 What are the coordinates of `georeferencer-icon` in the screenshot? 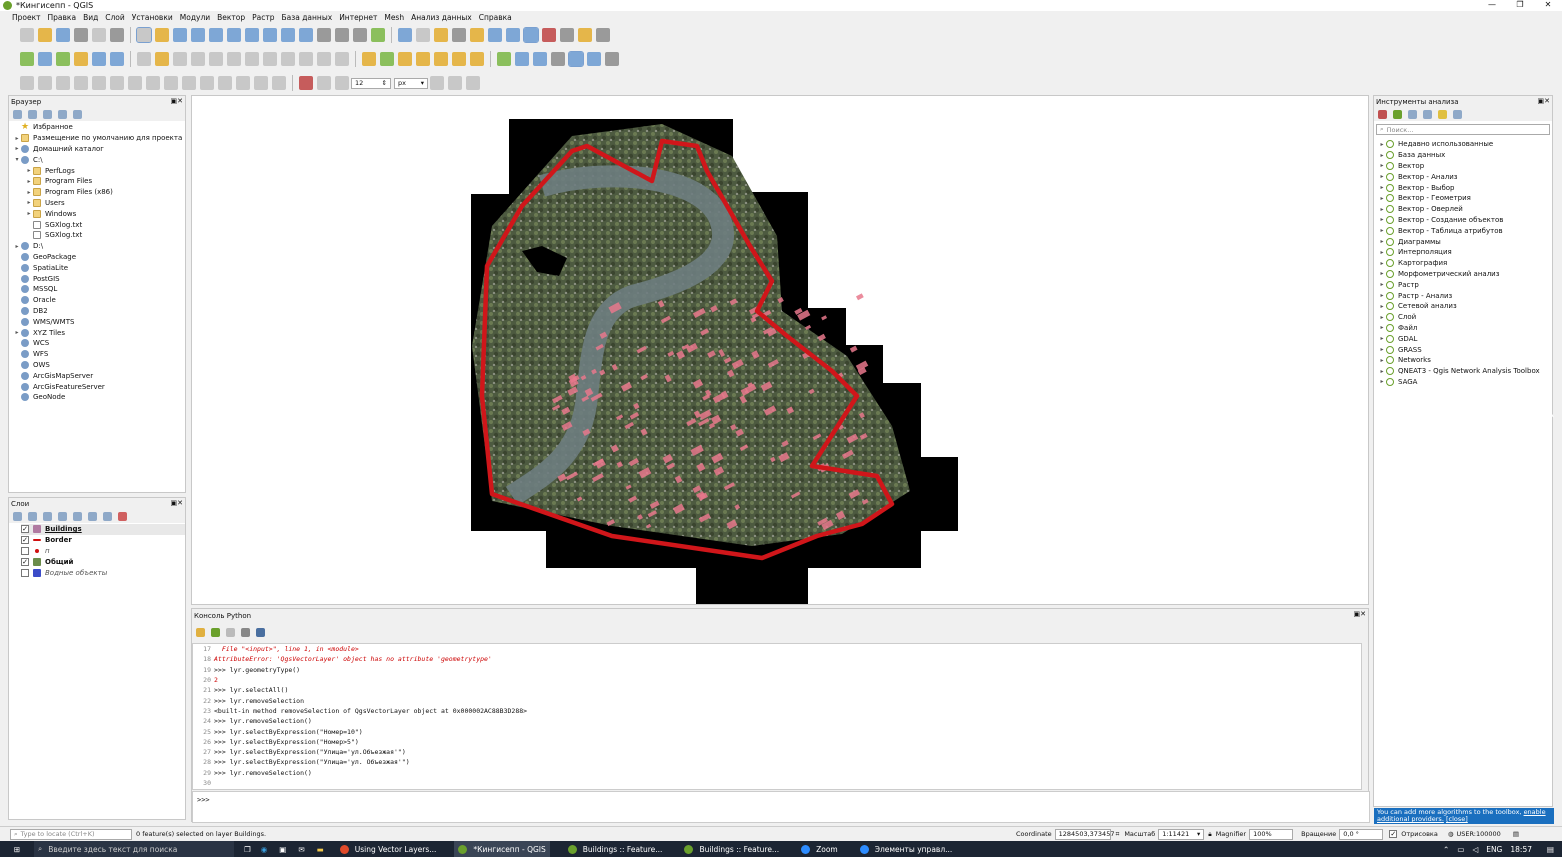 It's located at (504, 59).